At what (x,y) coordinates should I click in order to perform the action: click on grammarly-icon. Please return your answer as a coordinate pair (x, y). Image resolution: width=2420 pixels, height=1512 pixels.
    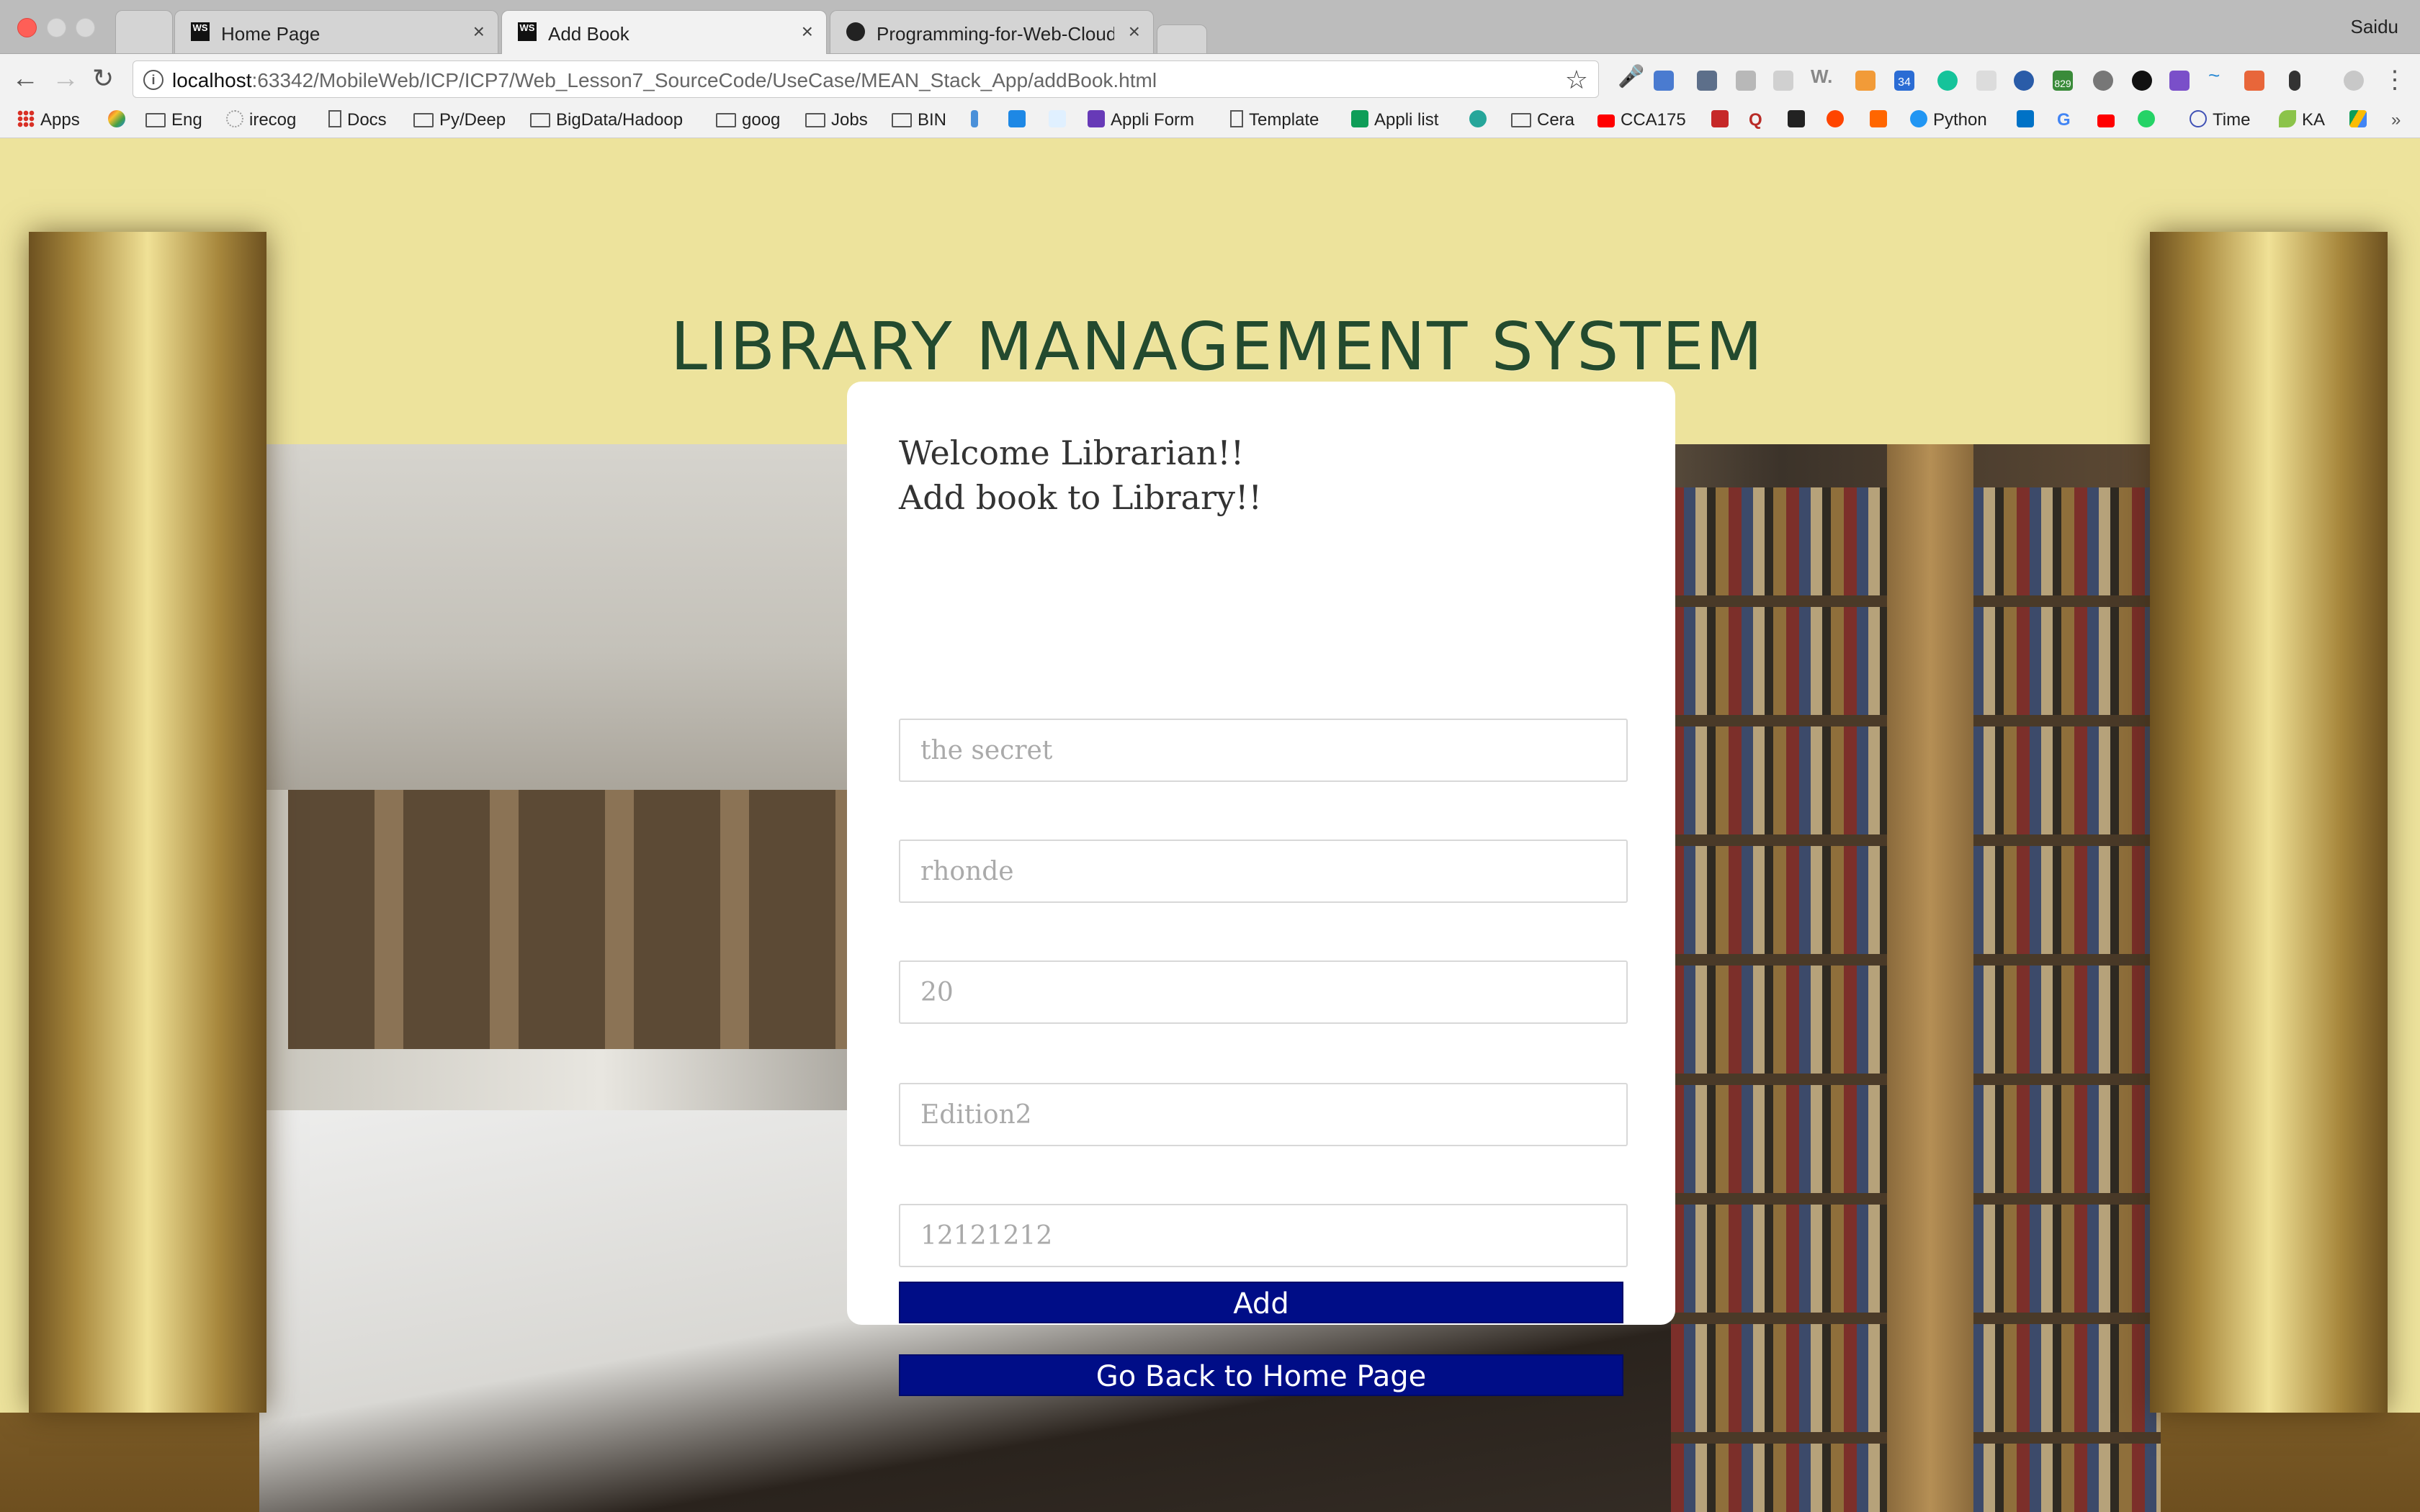
    Looking at the image, I should click on (1948, 81).